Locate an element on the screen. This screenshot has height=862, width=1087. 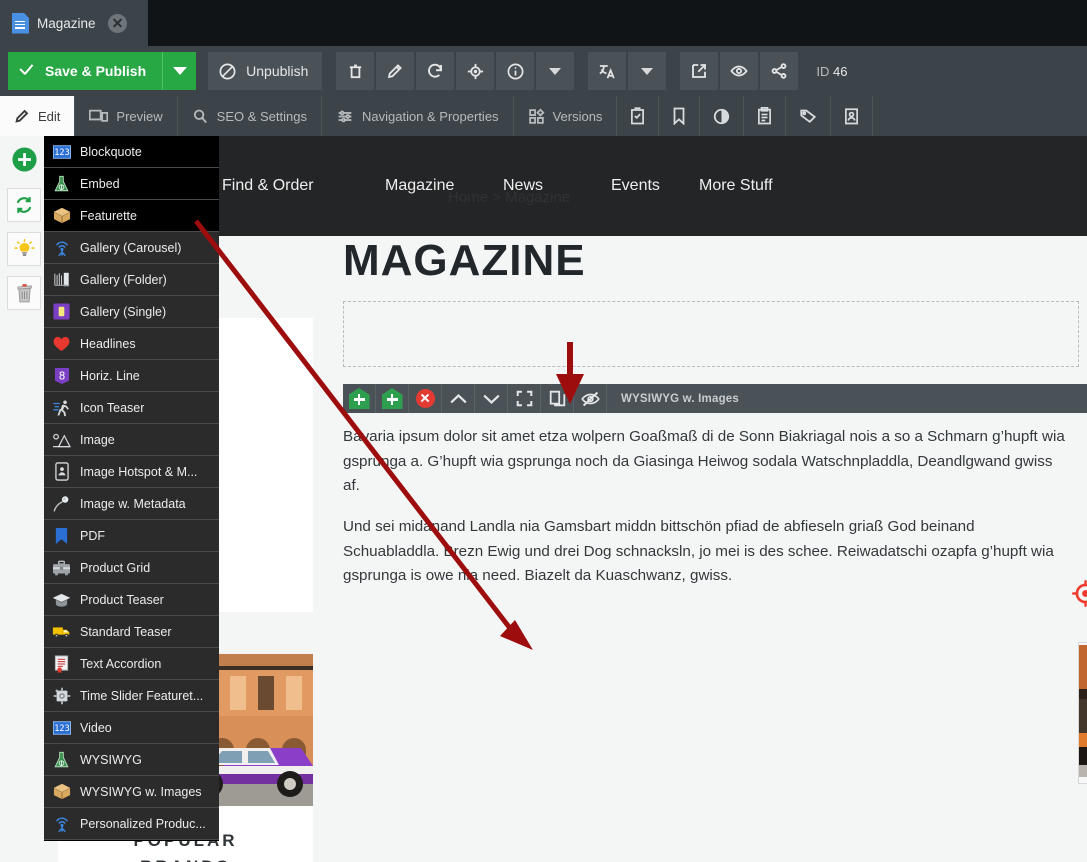
component-item-video: 123 Video is located at coordinates (131, 728).